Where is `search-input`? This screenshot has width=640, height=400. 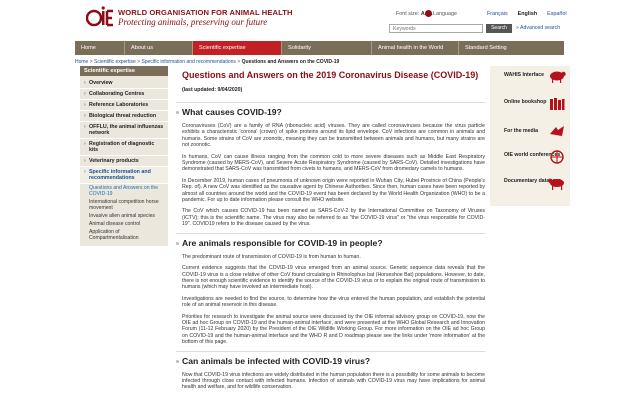 search-input is located at coordinates (436, 28).